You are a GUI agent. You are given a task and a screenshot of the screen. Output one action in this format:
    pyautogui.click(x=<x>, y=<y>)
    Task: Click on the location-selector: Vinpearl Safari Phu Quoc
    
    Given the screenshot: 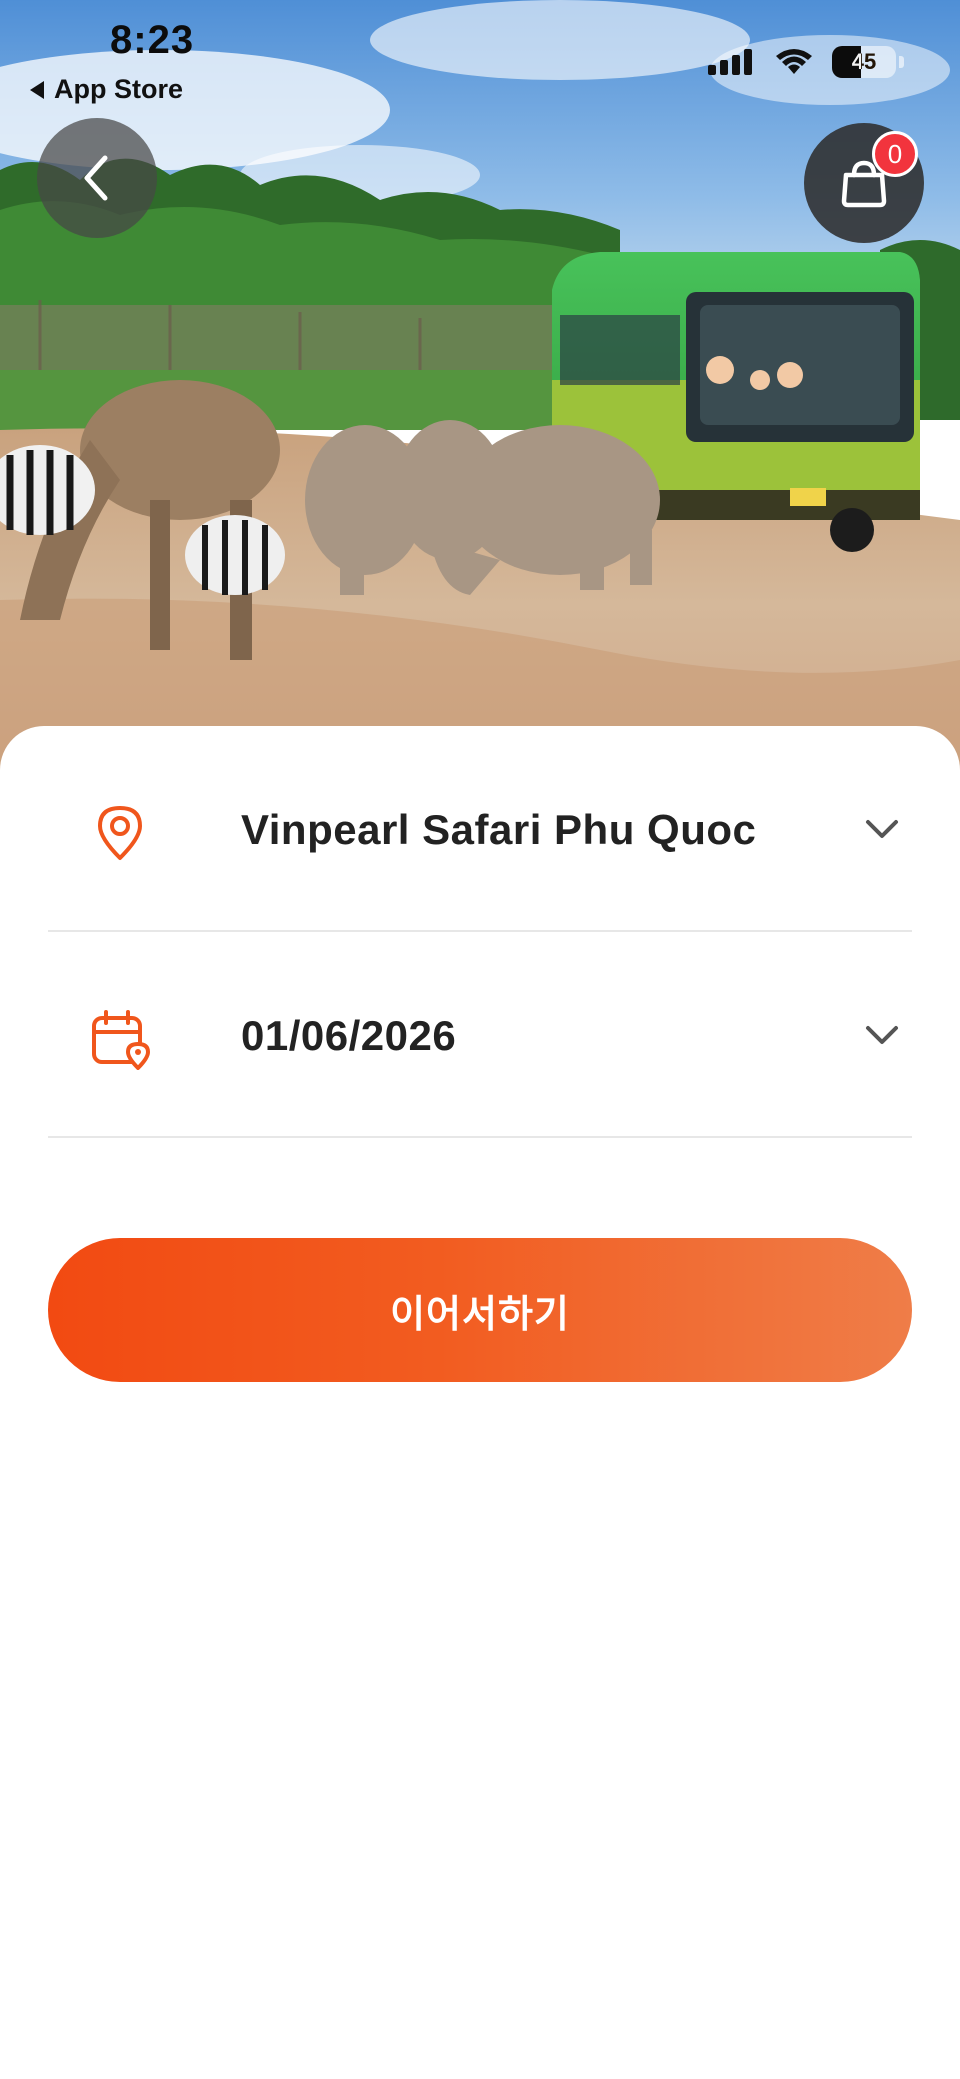 What is the action you would take?
    pyautogui.click(x=480, y=829)
    